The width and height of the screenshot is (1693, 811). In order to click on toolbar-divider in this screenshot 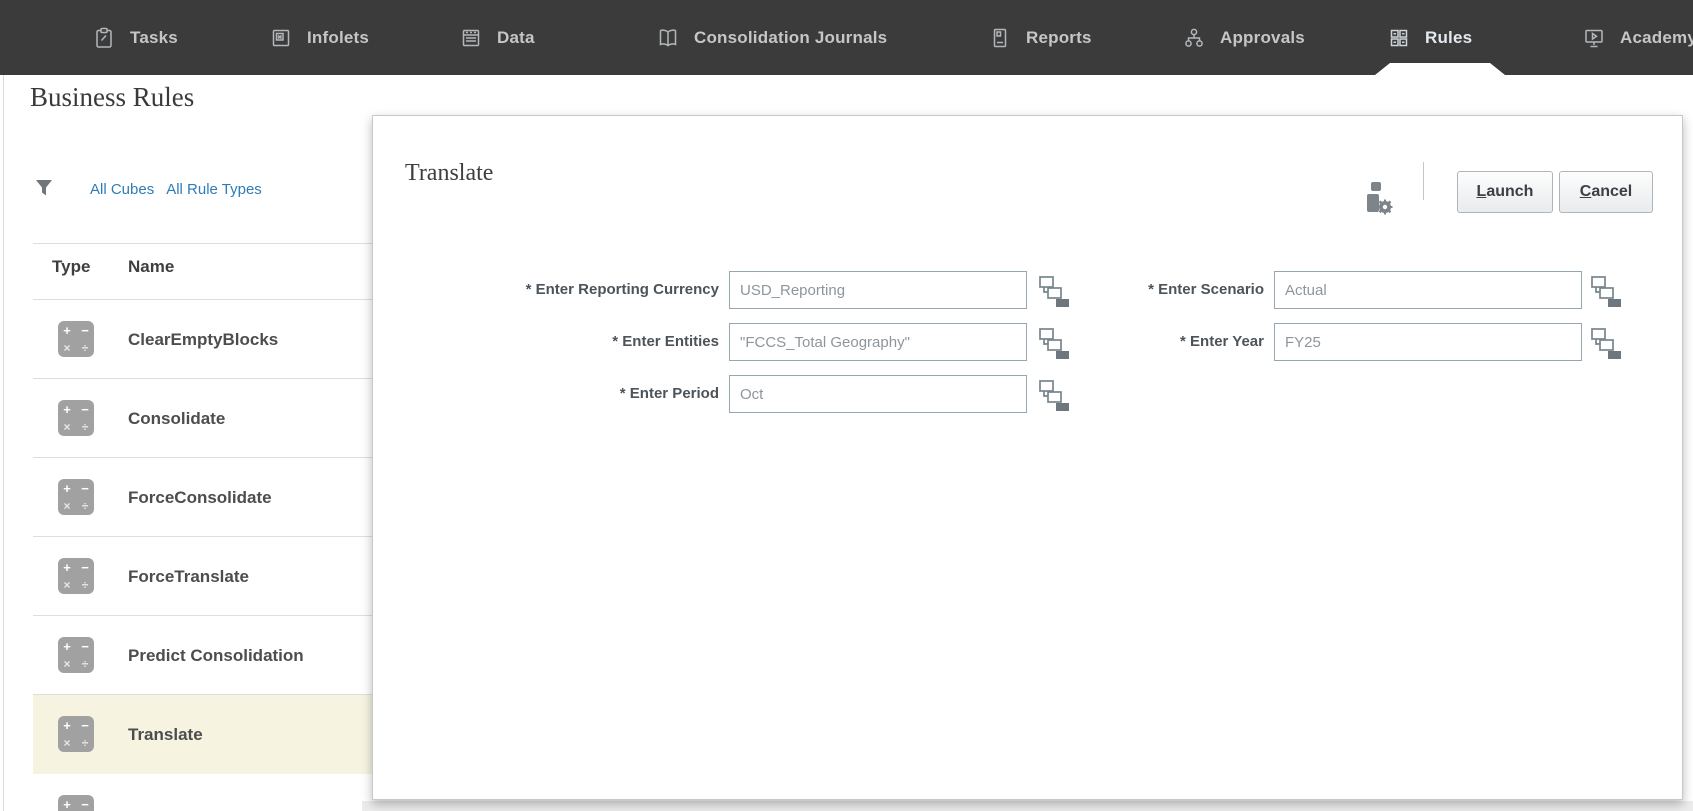, I will do `click(1423, 181)`.